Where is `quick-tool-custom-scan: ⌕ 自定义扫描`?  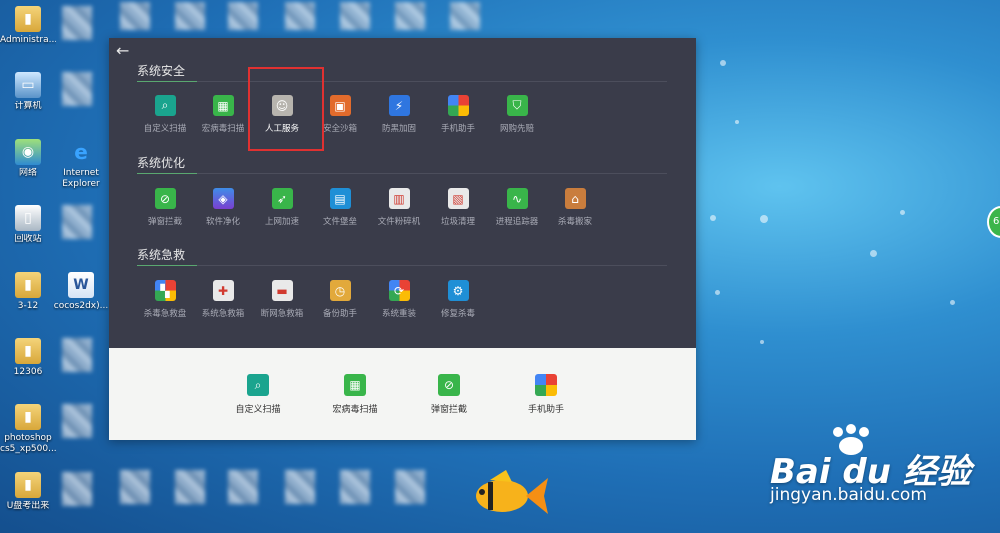
quick-tool-custom-scan: ⌕ 自定义扫描 is located at coordinates (258, 394).